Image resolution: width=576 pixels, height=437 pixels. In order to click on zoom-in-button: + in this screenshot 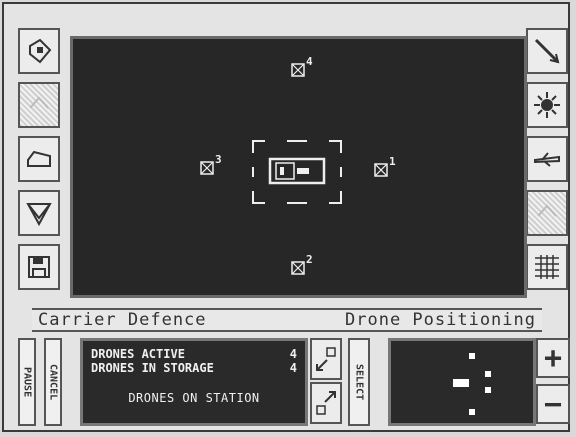, I will do `click(553, 358)`.